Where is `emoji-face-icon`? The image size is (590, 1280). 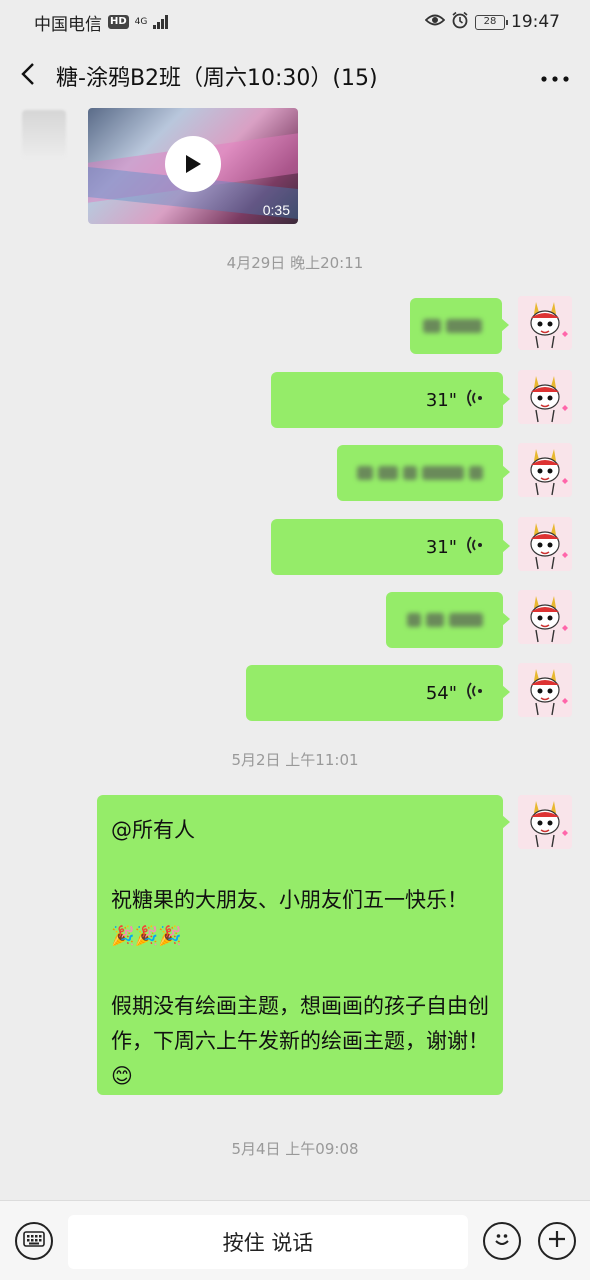
emoji-face-icon is located at coordinates (502, 1241).